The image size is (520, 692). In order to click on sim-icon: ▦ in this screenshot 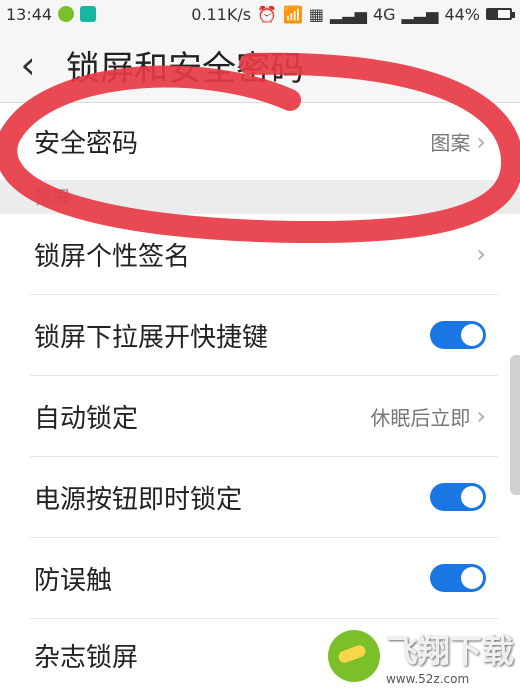, I will do `click(316, 14)`.